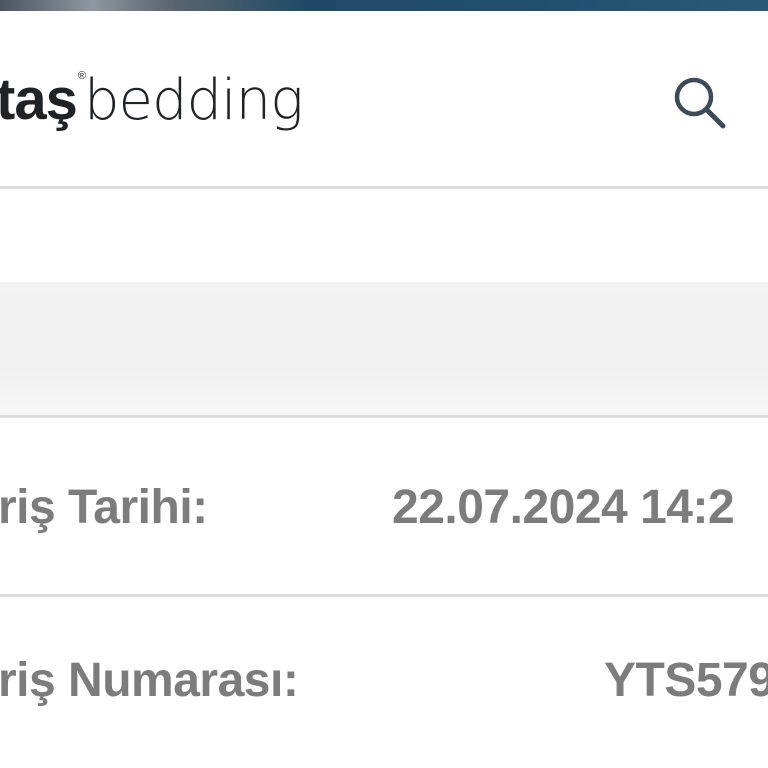 The height and width of the screenshot is (768, 768). What do you see at coordinates (563, 507) in the screenshot?
I see `order-date-value: 22.07.2024 14:2` at bounding box center [563, 507].